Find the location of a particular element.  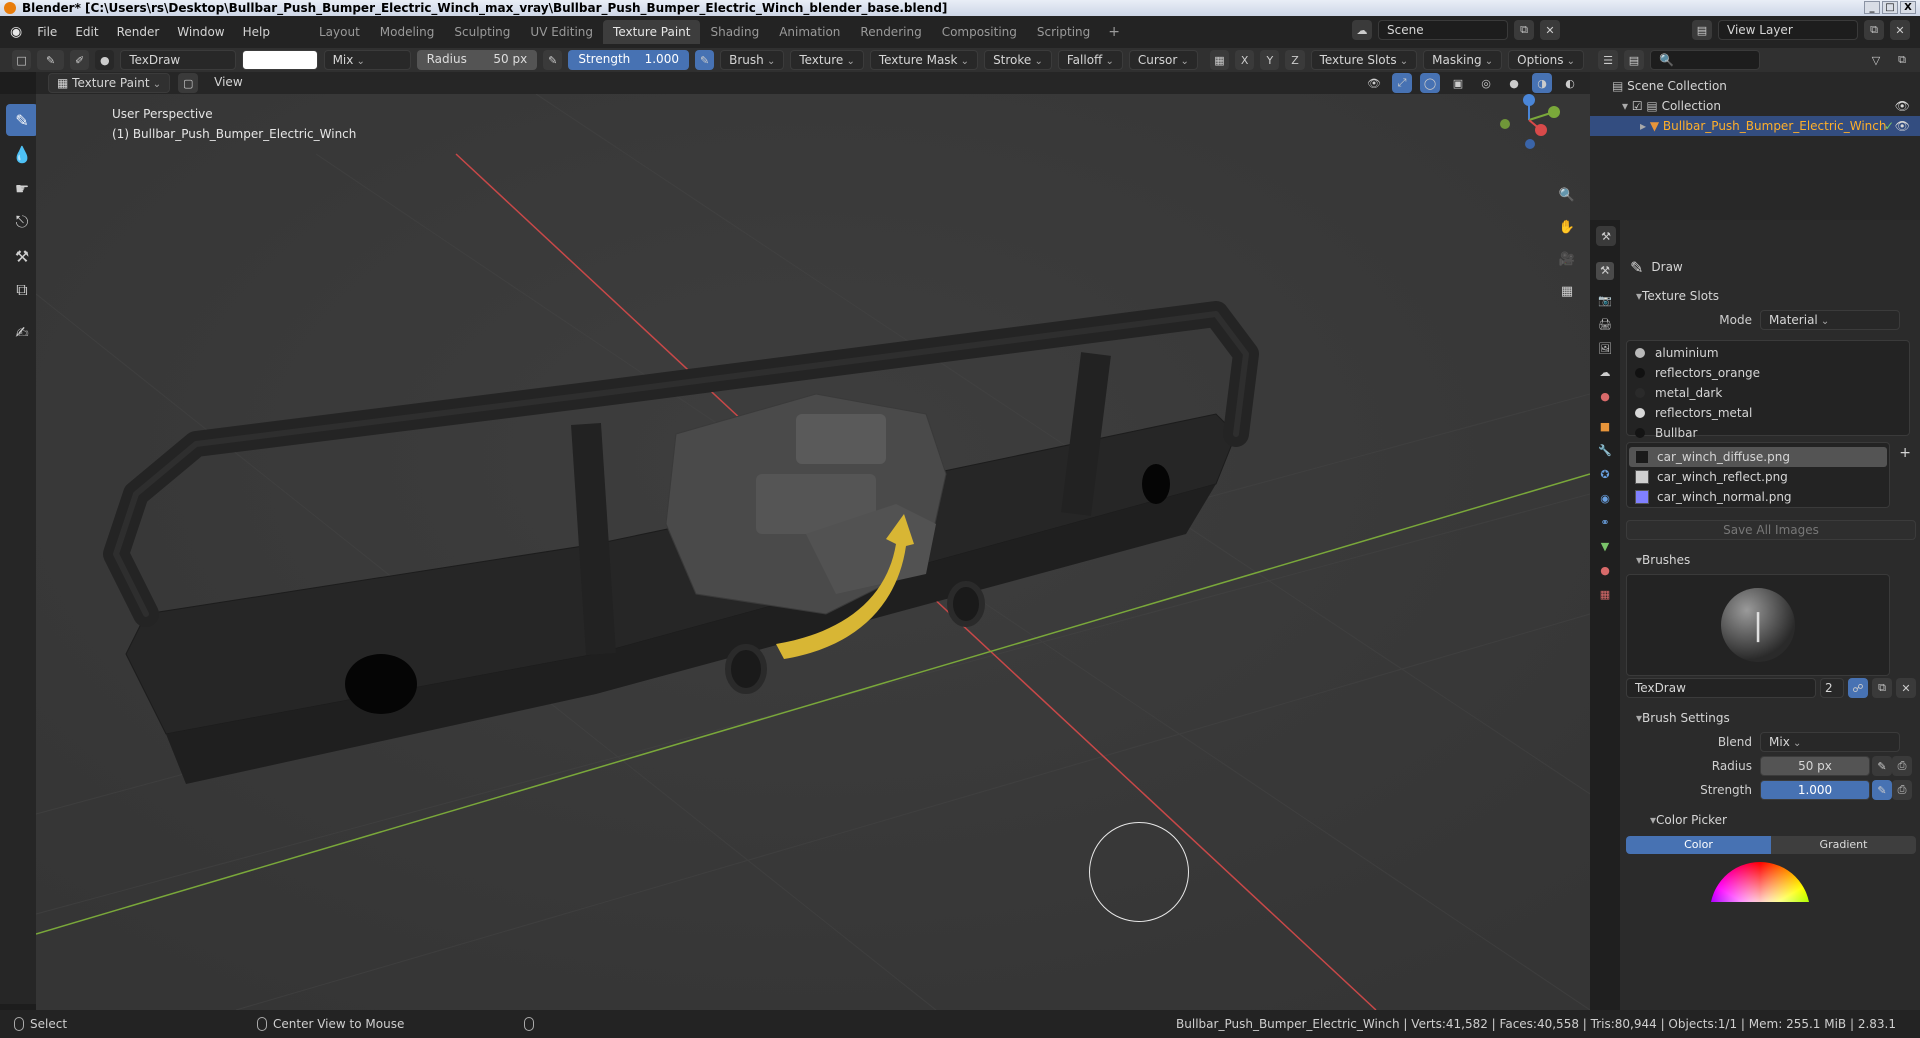

new-scene-icon: ⧉ is located at coordinates (1524, 30).